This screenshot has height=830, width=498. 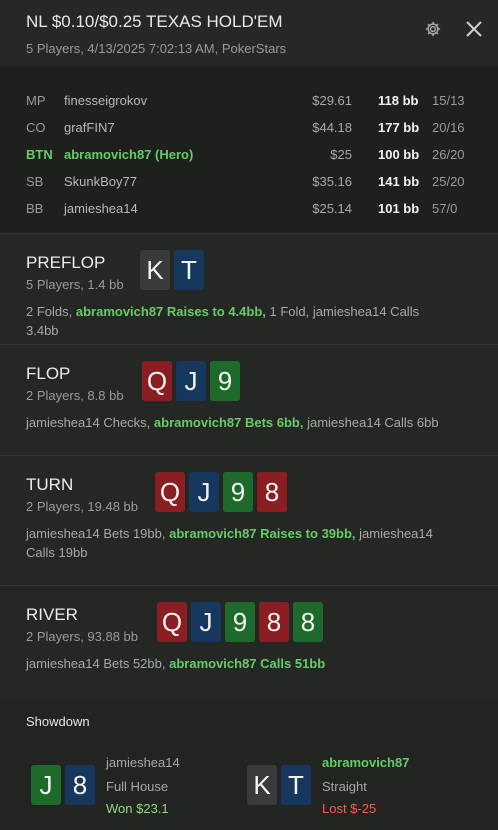 I want to click on player-row: CO grafFIN7 $44.18 177 bb 20/16, so click(x=249, y=130).